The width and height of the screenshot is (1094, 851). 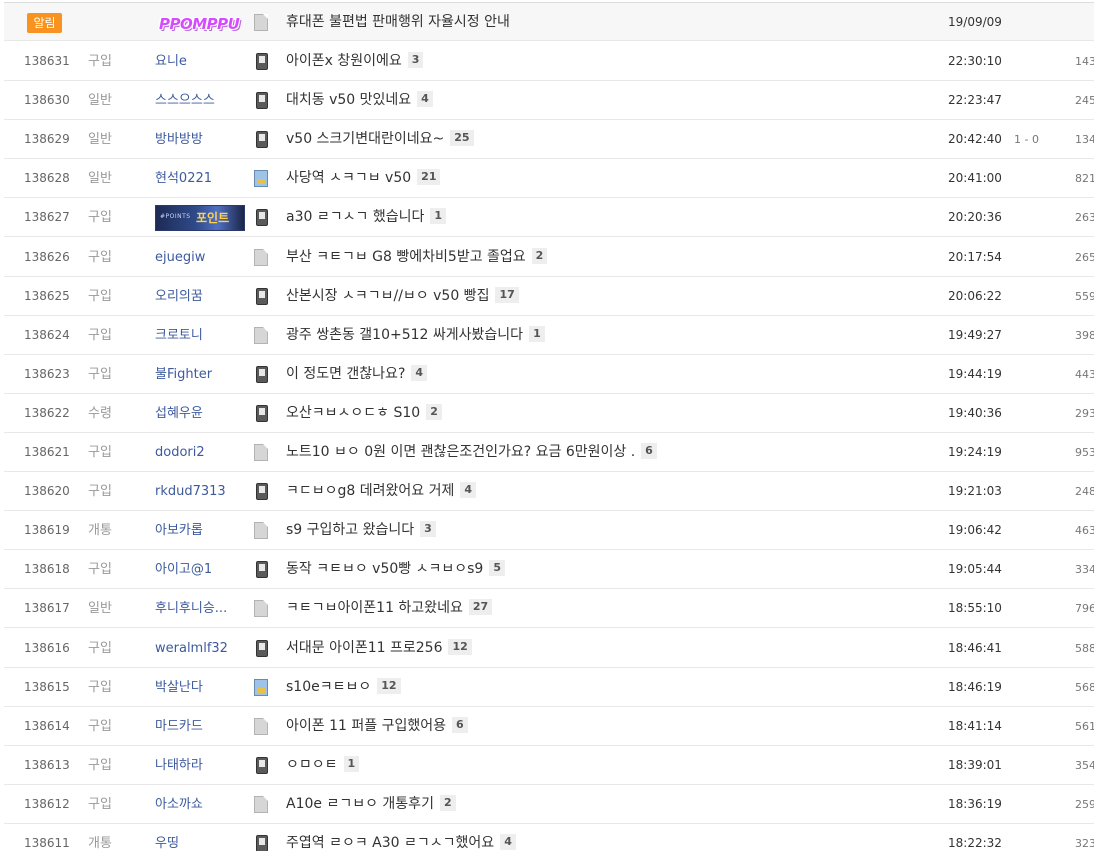 What do you see at coordinates (202, 257) in the screenshot?
I see `post-author: ejuegiw` at bounding box center [202, 257].